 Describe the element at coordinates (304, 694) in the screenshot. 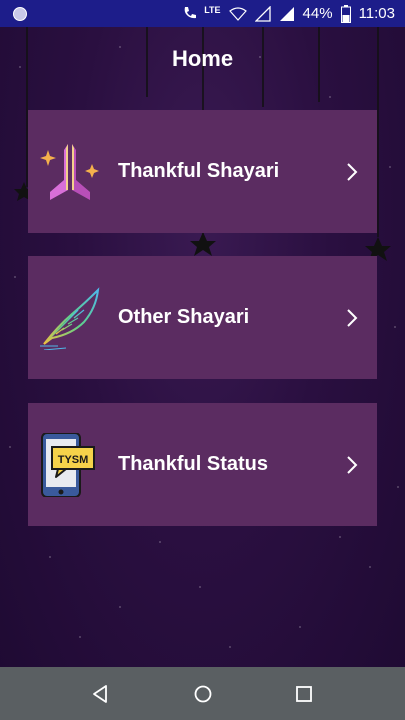

I see `recents-icon` at that location.